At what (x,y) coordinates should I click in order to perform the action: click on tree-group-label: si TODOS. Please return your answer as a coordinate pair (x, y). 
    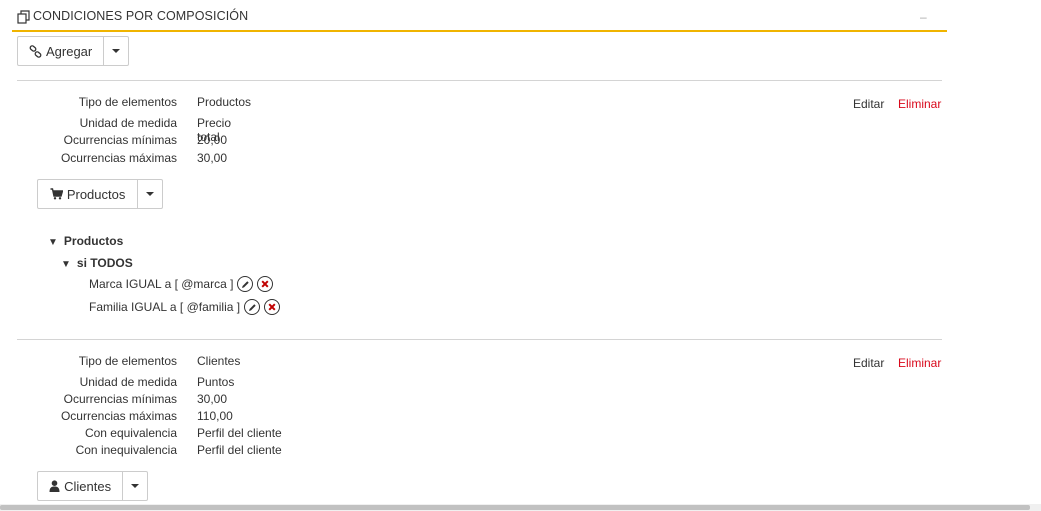
    Looking at the image, I should click on (104, 263).